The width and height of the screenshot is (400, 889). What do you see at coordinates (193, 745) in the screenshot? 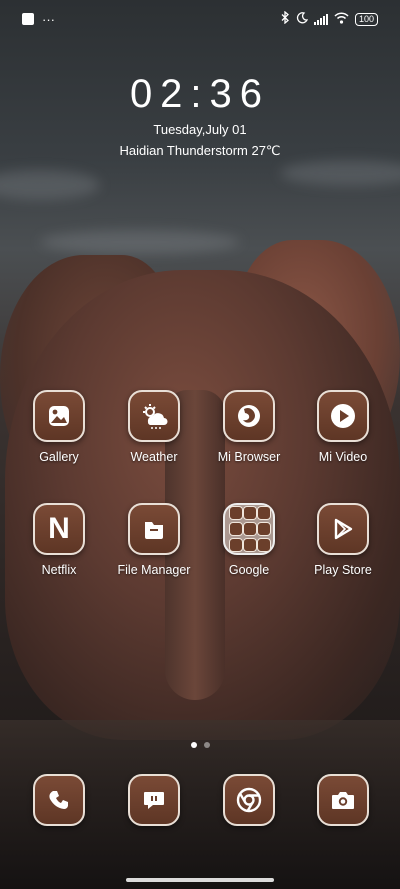
I see `page-dot-current` at bounding box center [193, 745].